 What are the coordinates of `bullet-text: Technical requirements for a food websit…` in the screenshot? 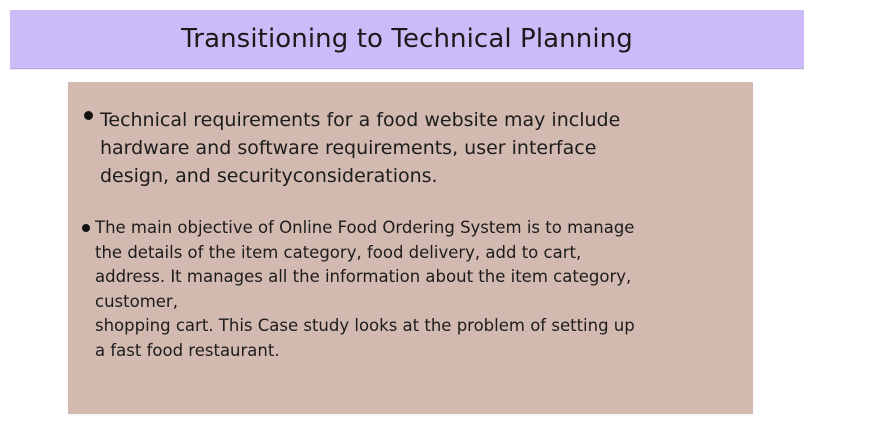 It's located at (360, 148).